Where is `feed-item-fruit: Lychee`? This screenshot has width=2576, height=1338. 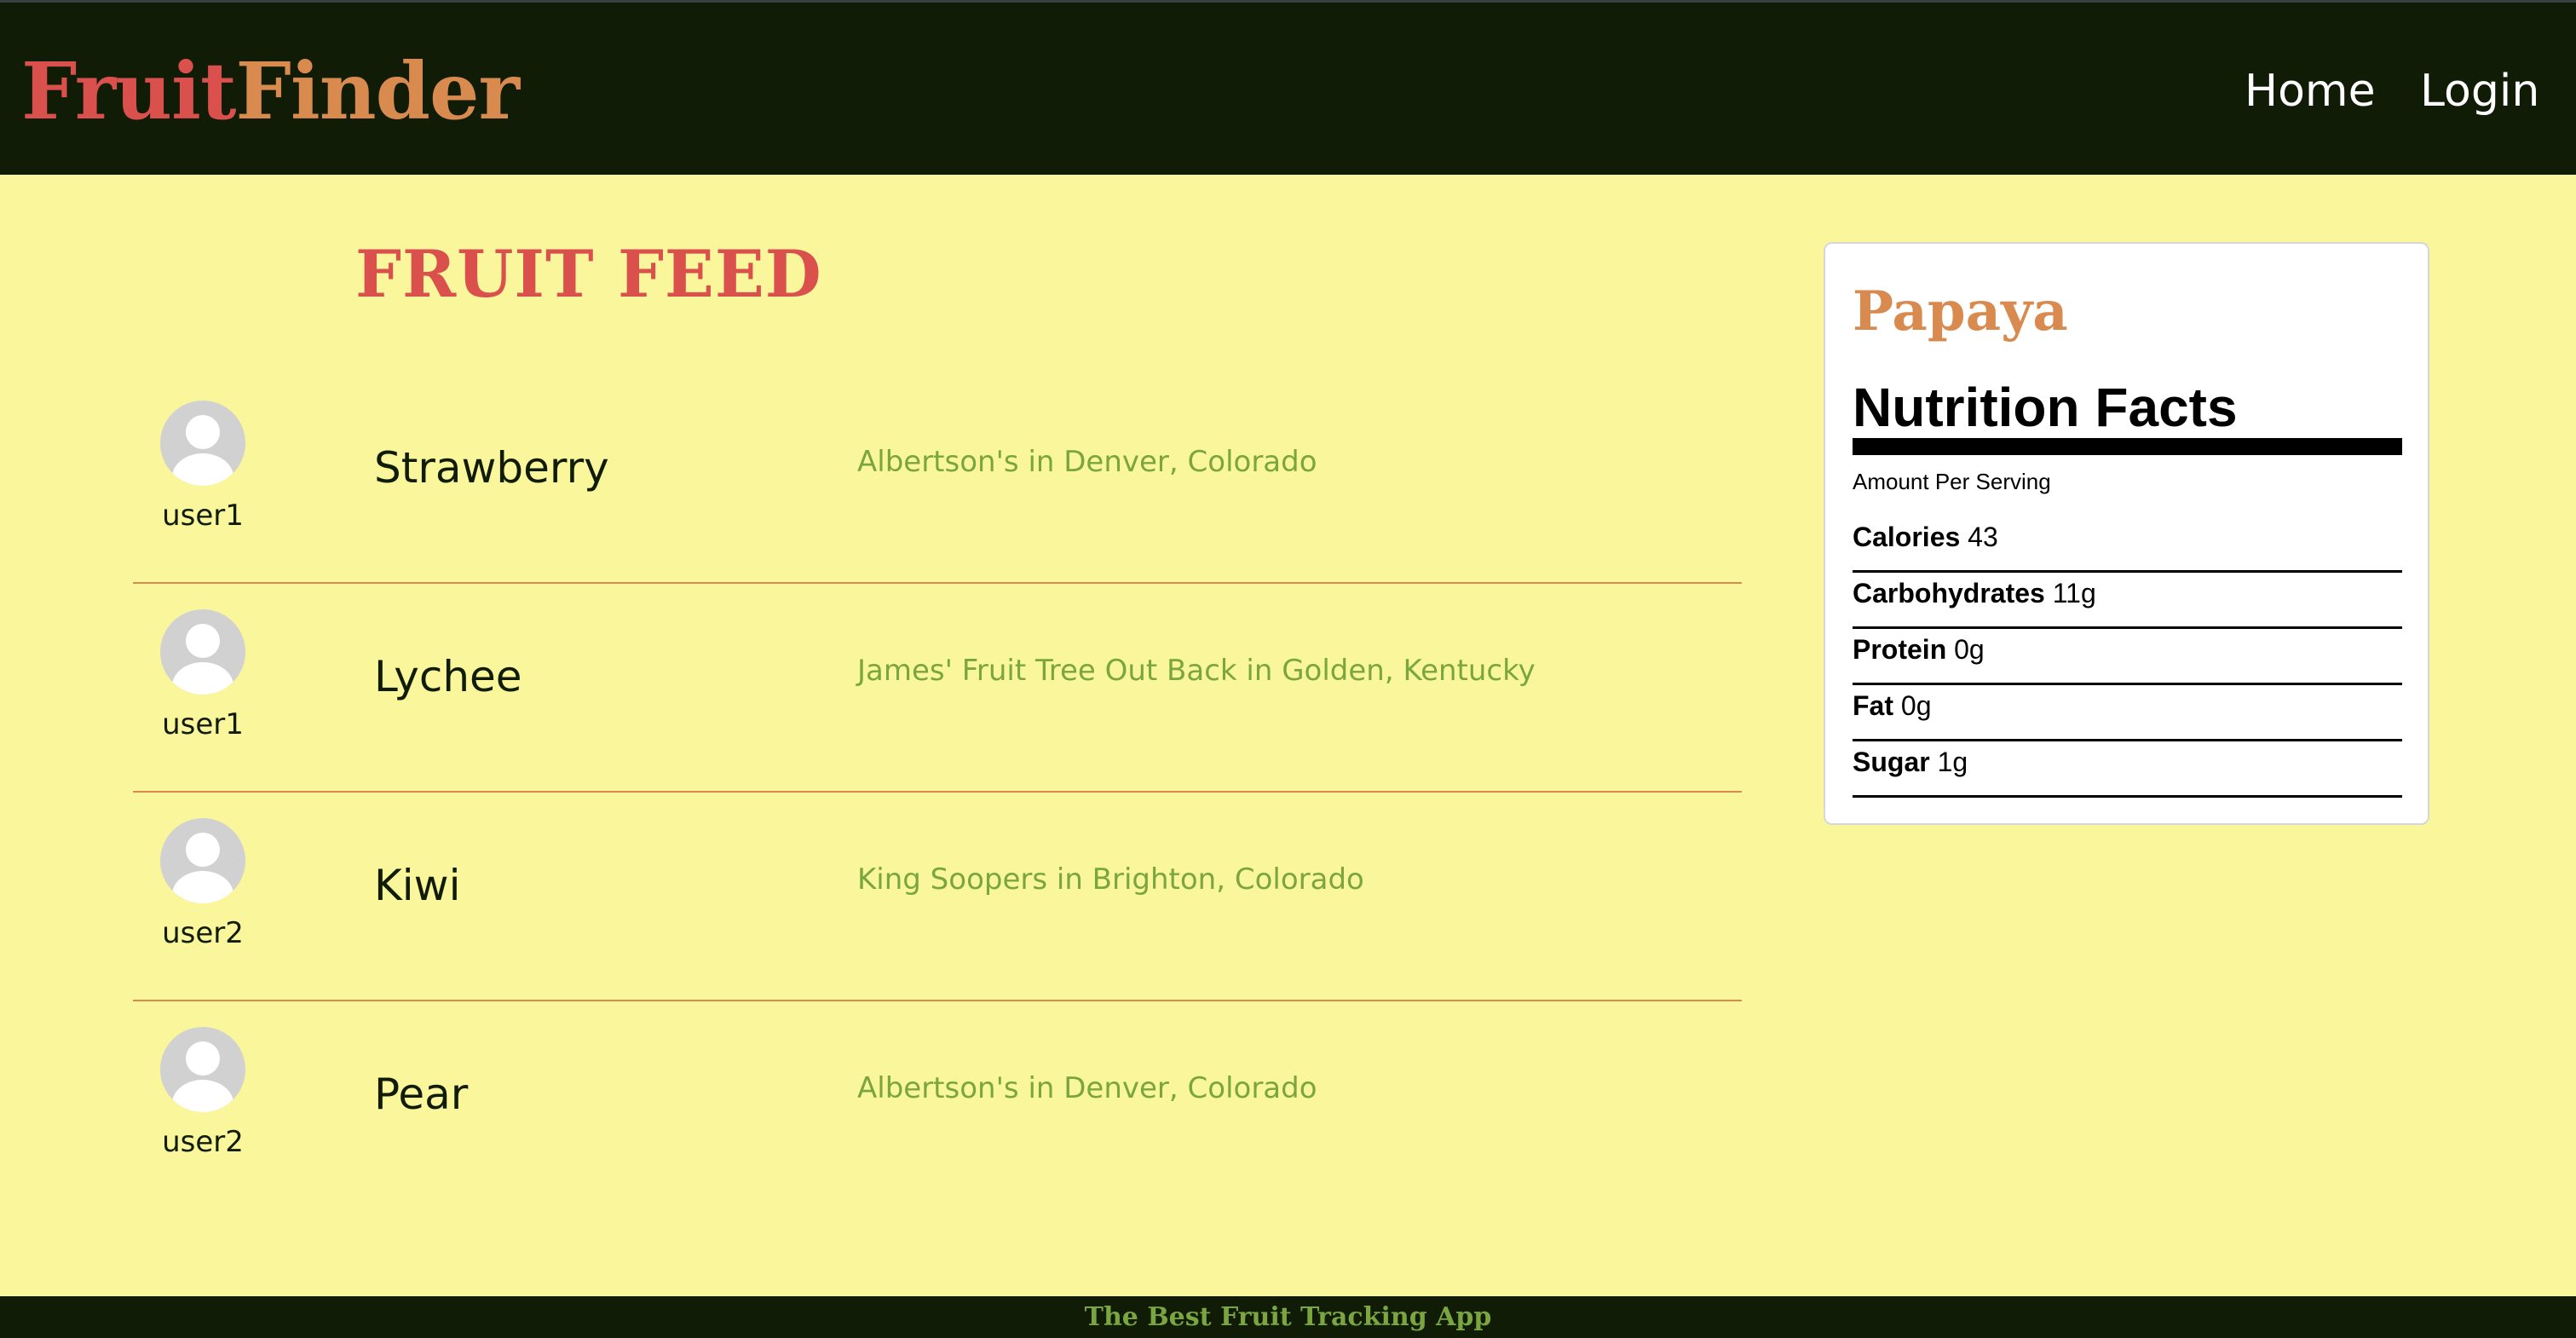
feed-item-fruit: Lychee is located at coordinates (448, 676).